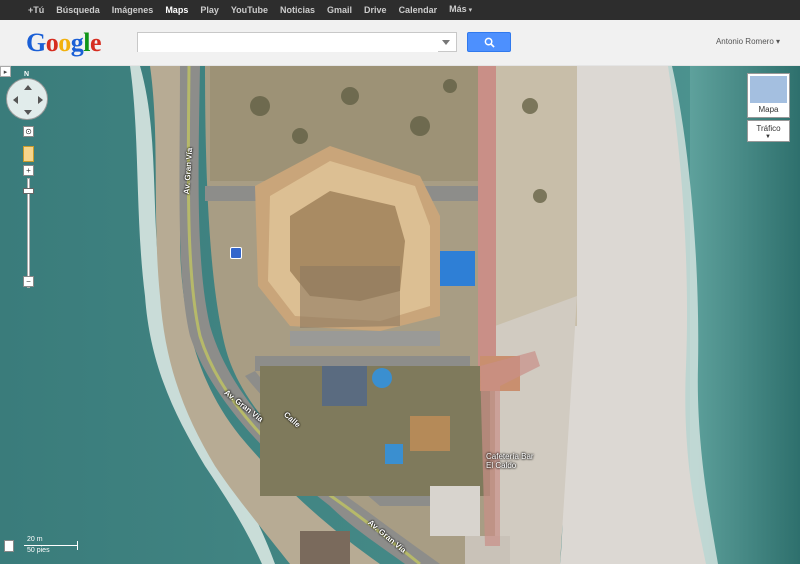 The width and height of the screenshot is (800, 564). I want to click on pan-control, so click(27, 99).